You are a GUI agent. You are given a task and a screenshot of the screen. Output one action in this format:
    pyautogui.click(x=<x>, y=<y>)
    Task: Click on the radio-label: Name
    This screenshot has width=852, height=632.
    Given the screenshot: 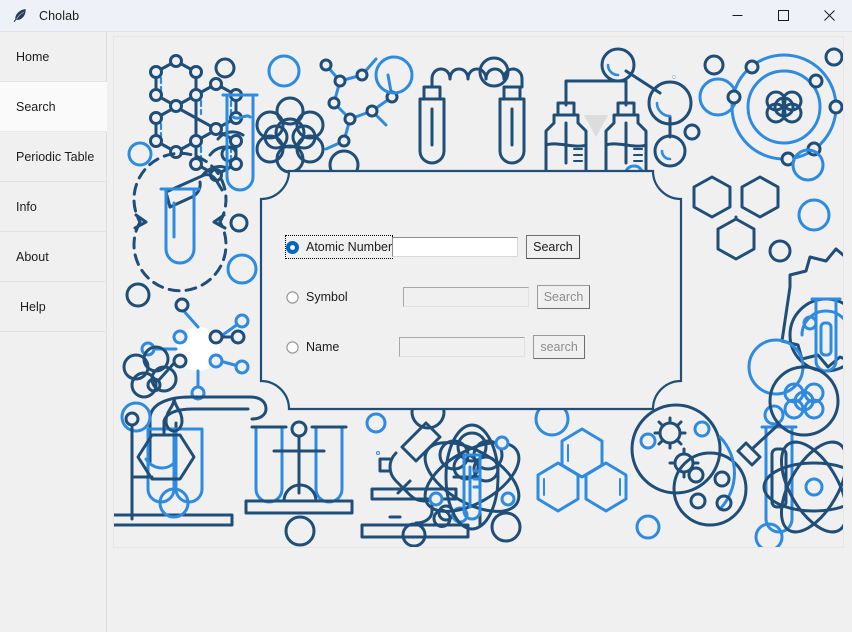 What is the action you would take?
    pyautogui.click(x=323, y=347)
    